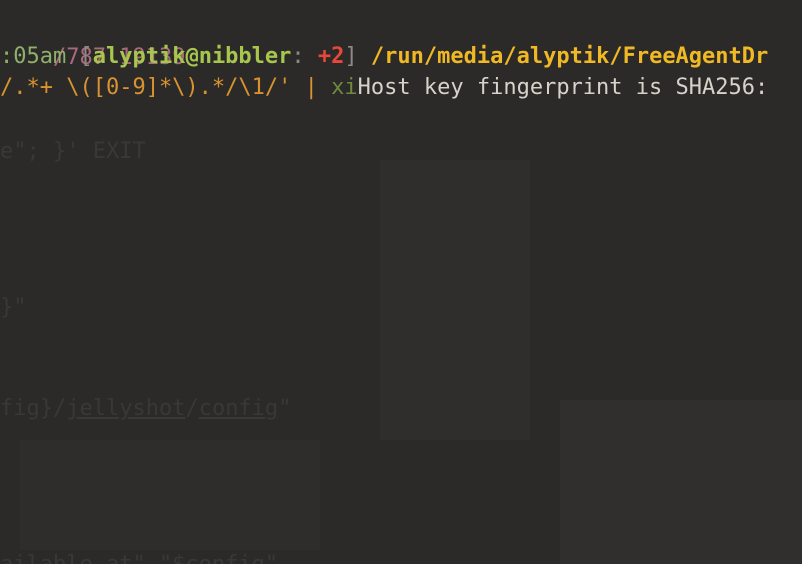  What do you see at coordinates (238, 408) in the screenshot?
I see `ghost-underlined: config` at bounding box center [238, 408].